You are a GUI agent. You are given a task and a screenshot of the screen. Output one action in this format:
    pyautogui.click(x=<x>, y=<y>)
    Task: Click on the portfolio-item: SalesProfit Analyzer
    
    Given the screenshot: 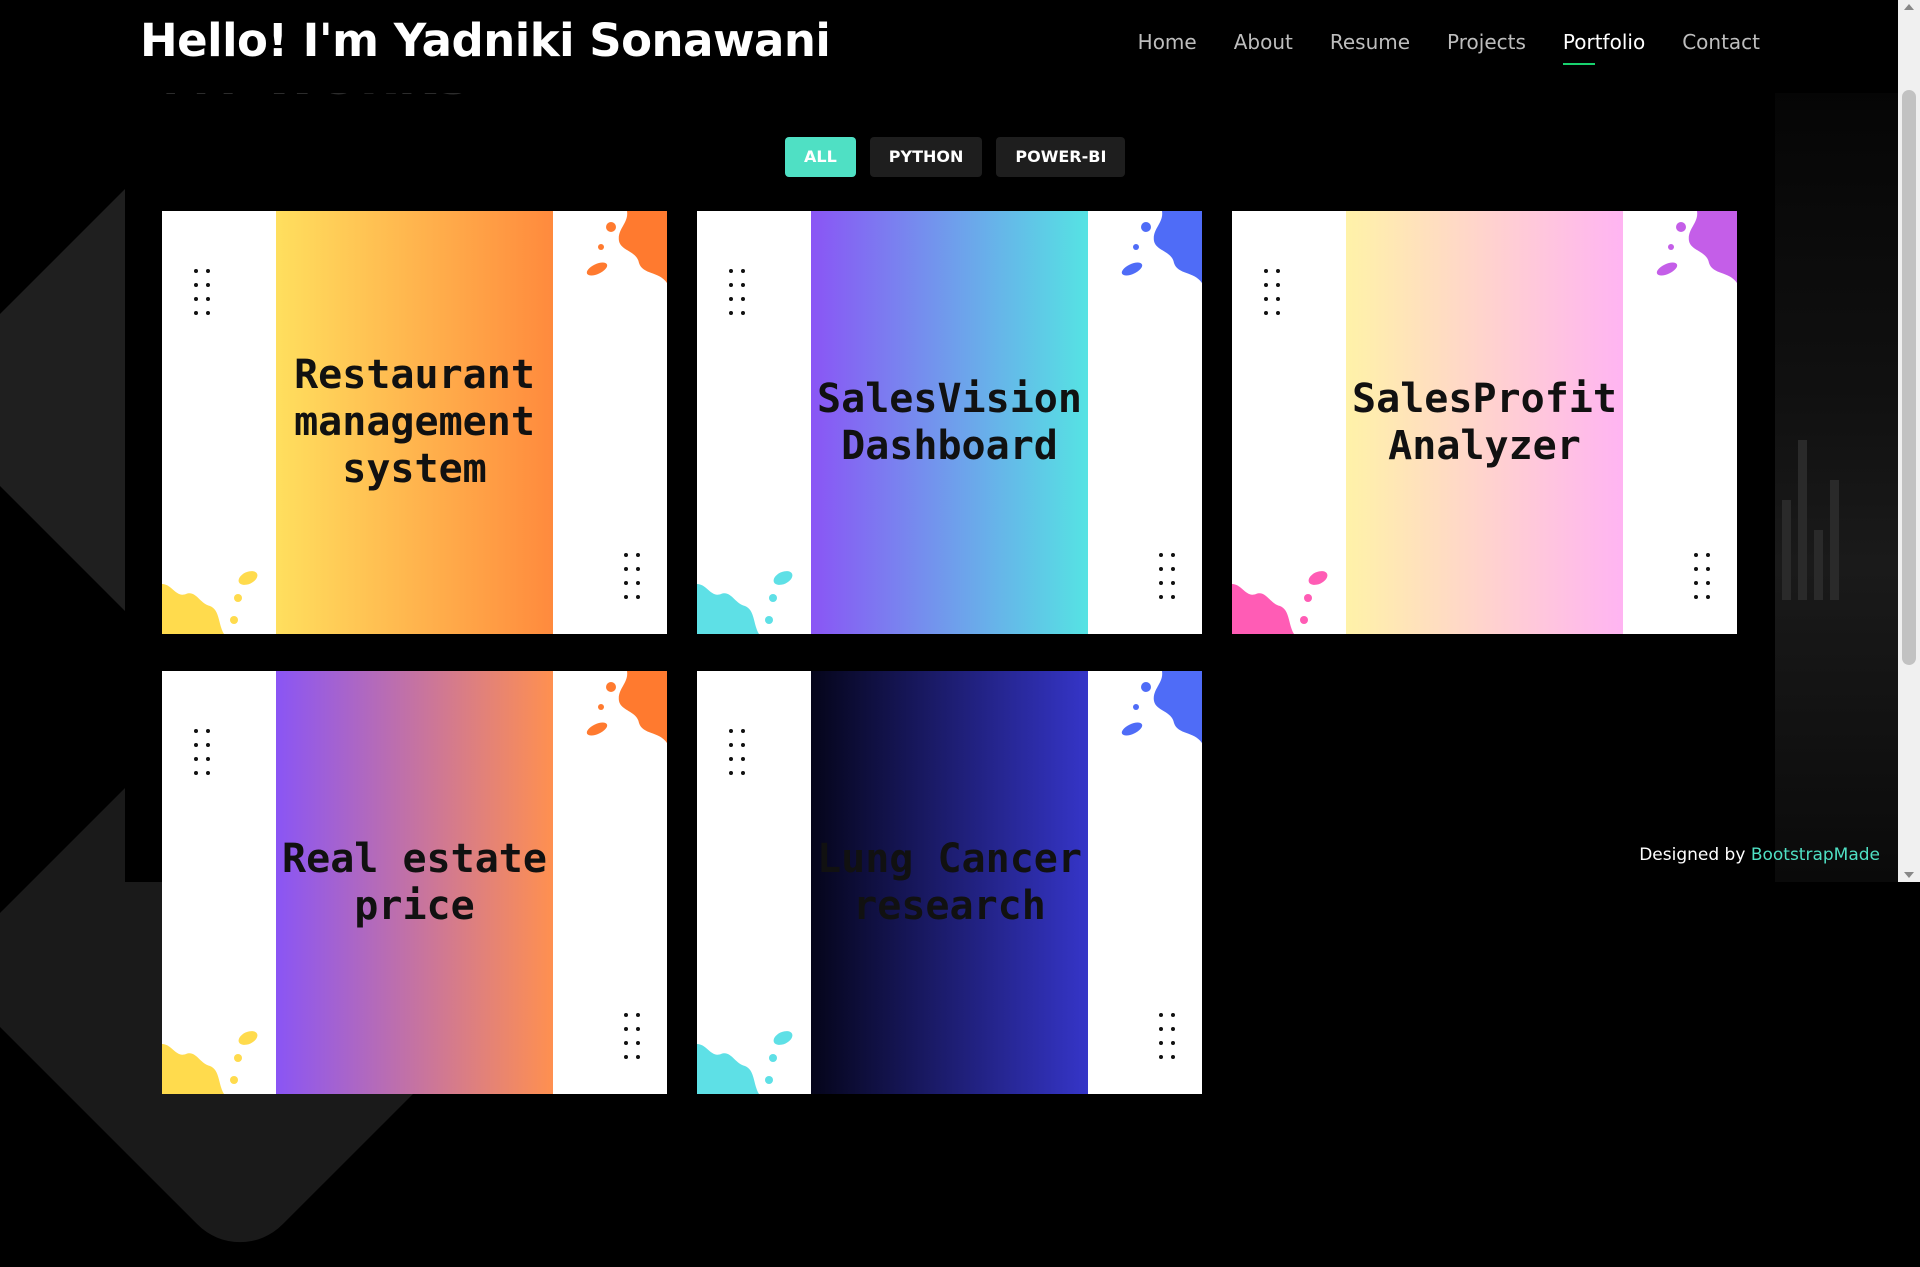 What is the action you would take?
    pyautogui.click(x=1484, y=422)
    